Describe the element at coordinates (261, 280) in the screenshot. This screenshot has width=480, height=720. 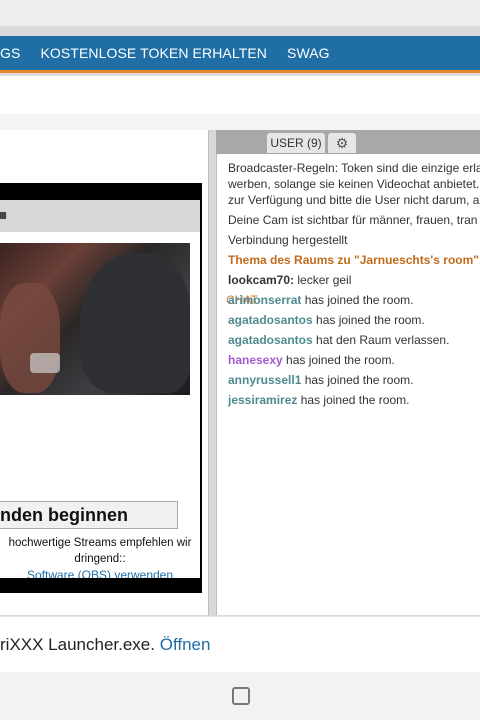
I see `chat-username: lookcam70:` at that location.